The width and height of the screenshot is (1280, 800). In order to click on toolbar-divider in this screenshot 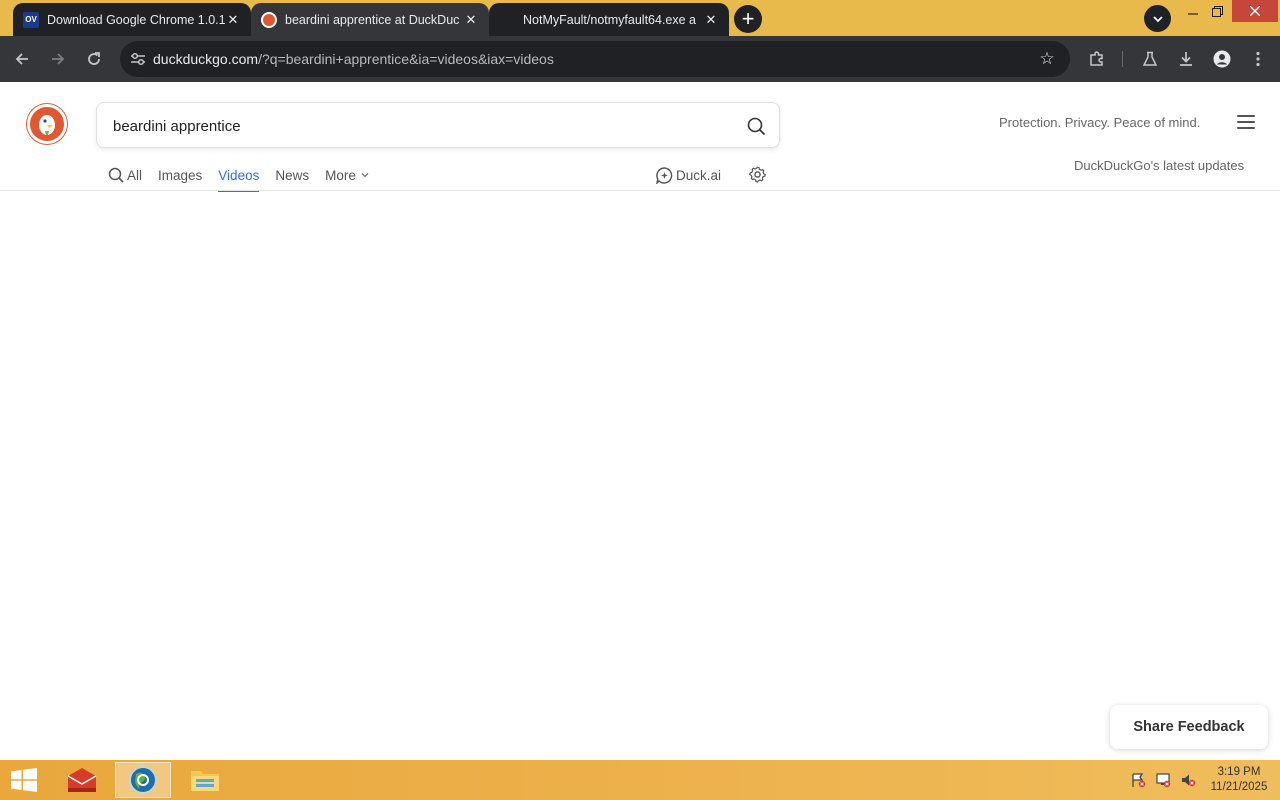, I will do `click(1122, 59)`.